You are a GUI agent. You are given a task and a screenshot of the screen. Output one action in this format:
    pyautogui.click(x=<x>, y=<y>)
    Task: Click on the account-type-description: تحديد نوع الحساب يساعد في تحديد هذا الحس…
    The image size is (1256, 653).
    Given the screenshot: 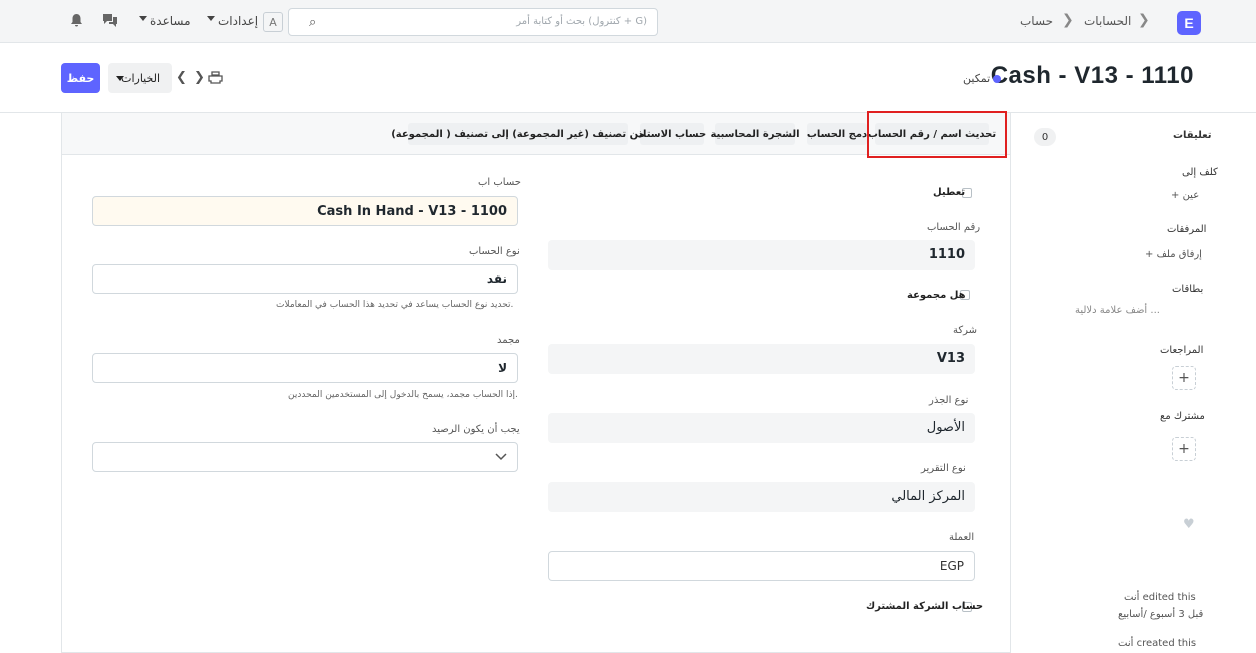 What is the action you would take?
    pyautogui.click(x=395, y=305)
    